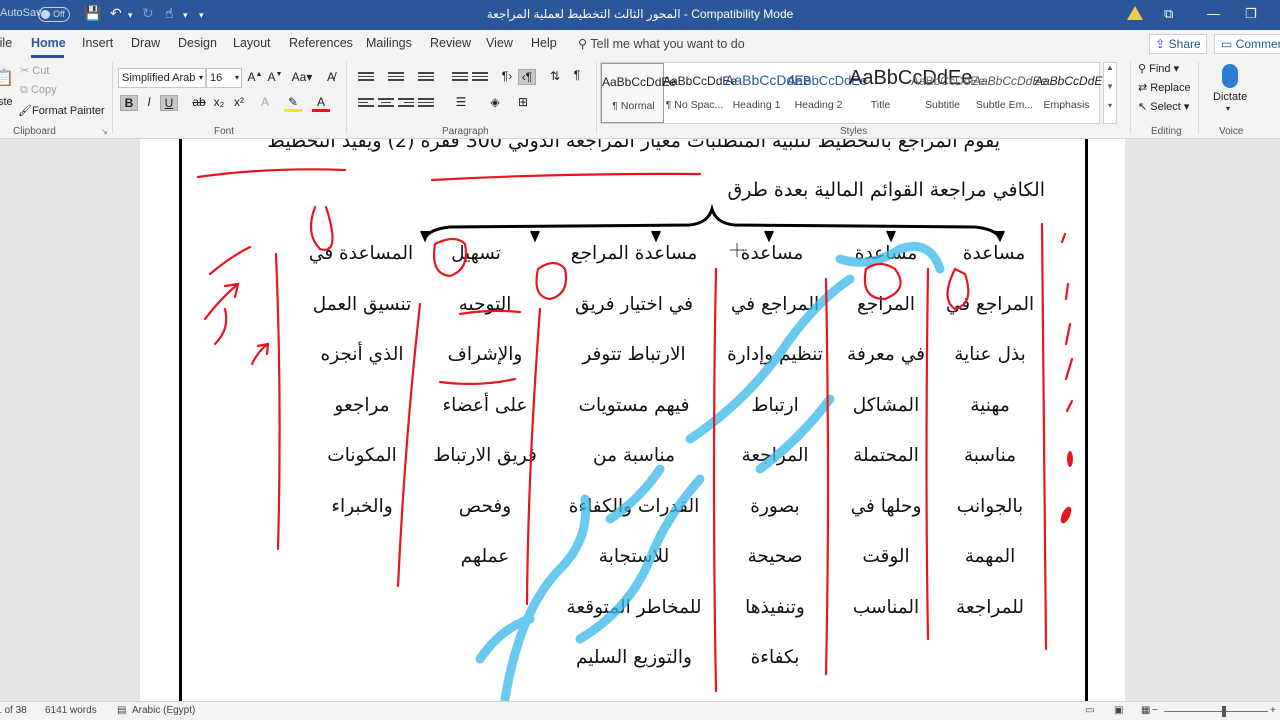  What do you see at coordinates (1155, 710) in the screenshot?
I see `zoom-out-icon: −` at bounding box center [1155, 710].